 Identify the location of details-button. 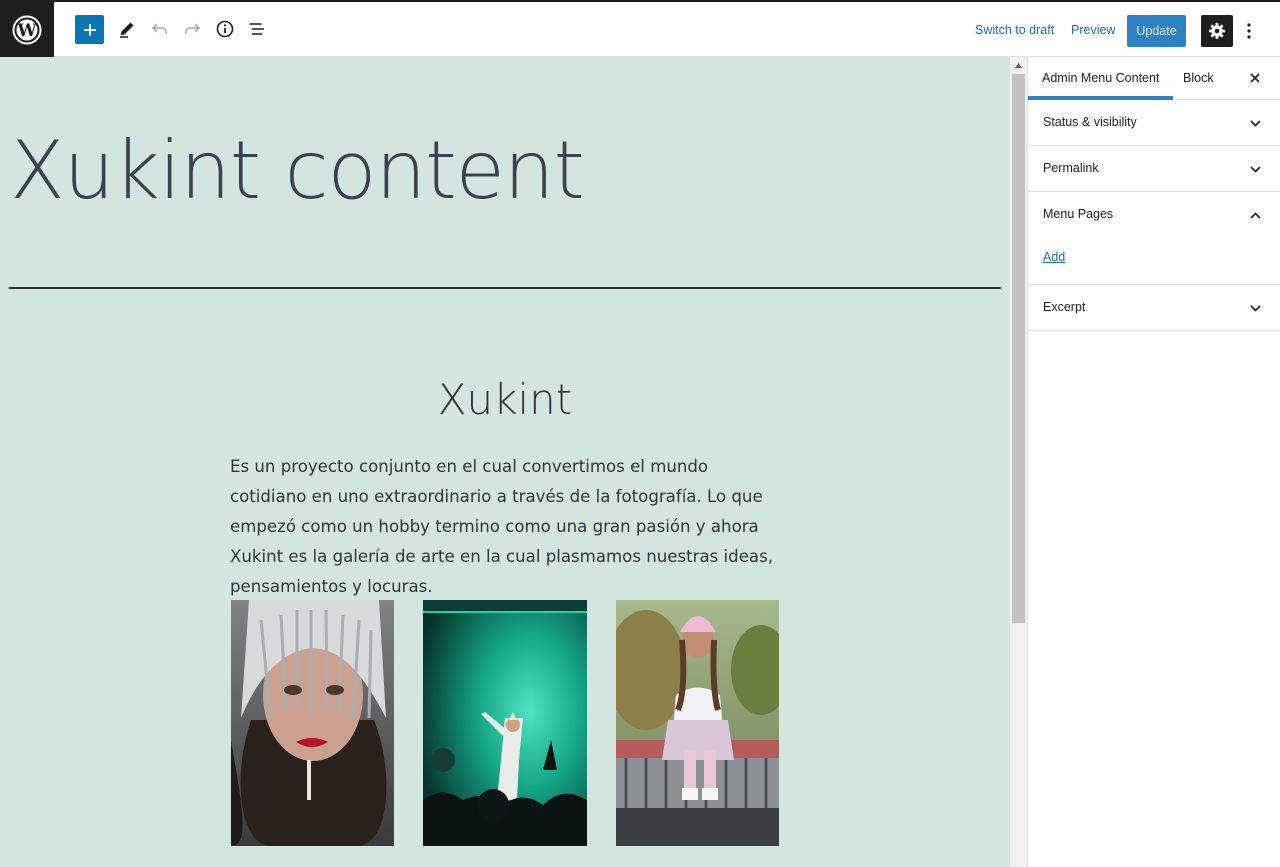
(225, 29).